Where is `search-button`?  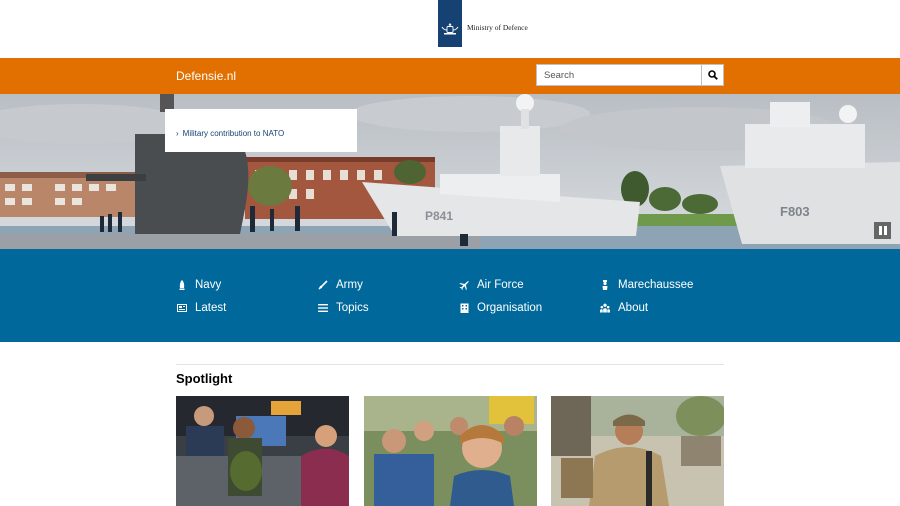
search-button is located at coordinates (712, 75).